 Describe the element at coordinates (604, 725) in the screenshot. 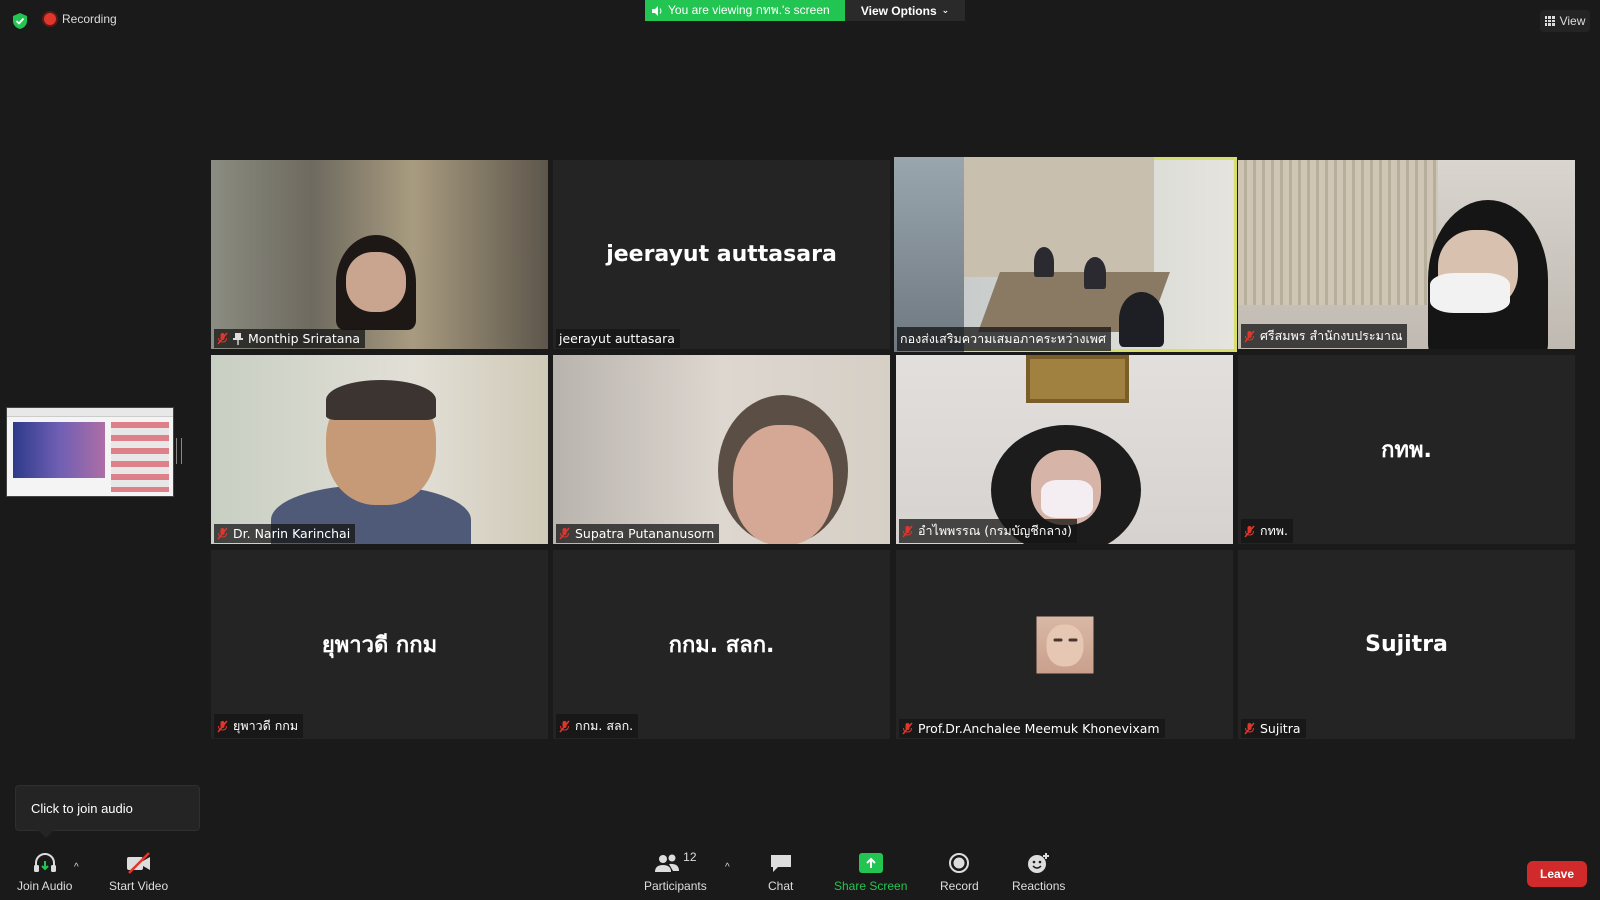

I see `participant-name: กกม. สลก.` at that location.